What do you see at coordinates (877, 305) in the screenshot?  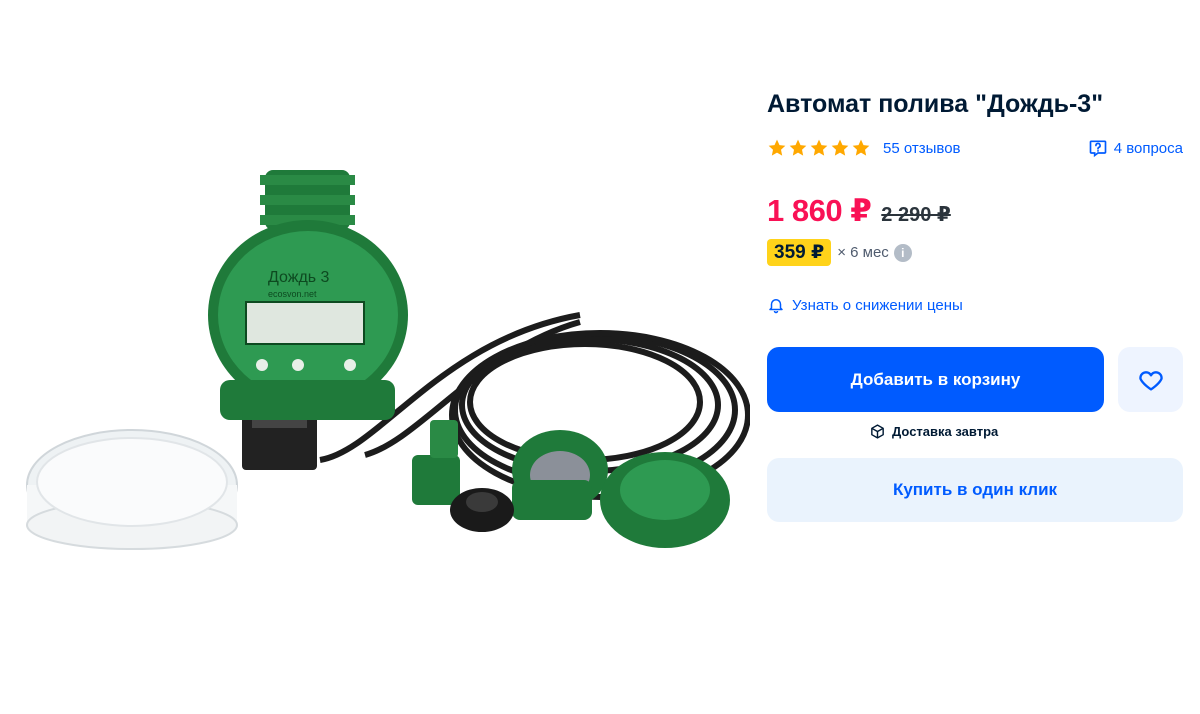 I see `price-drop-alert-label: Узнать о снижении цены` at bounding box center [877, 305].